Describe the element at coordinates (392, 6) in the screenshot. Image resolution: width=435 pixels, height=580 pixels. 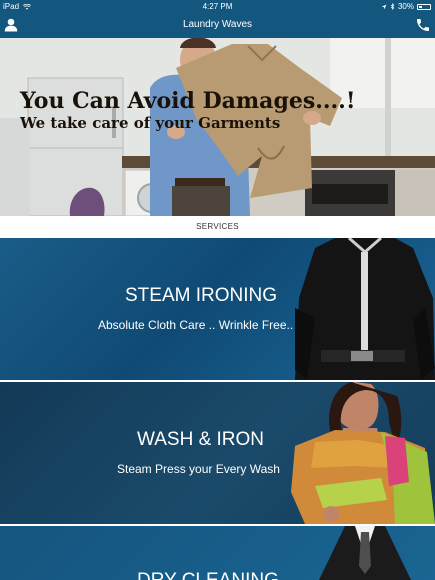
I see `bluetooth-icon` at that location.